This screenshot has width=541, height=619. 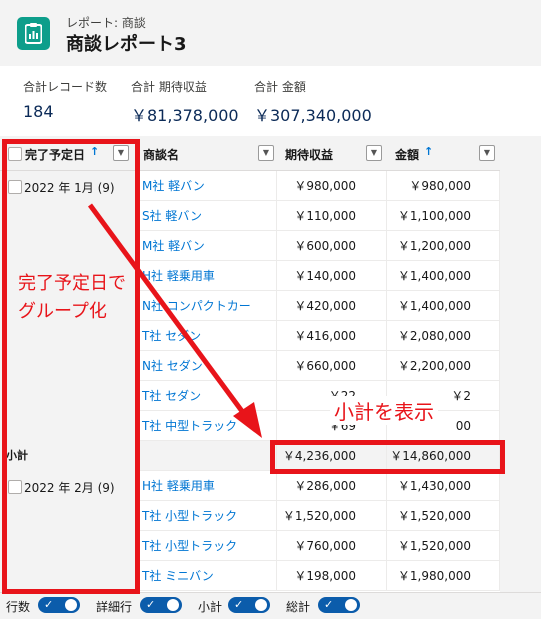 What do you see at coordinates (174, 320) in the screenshot?
I see `annotation-arrow` at bounding box center [174, 320].